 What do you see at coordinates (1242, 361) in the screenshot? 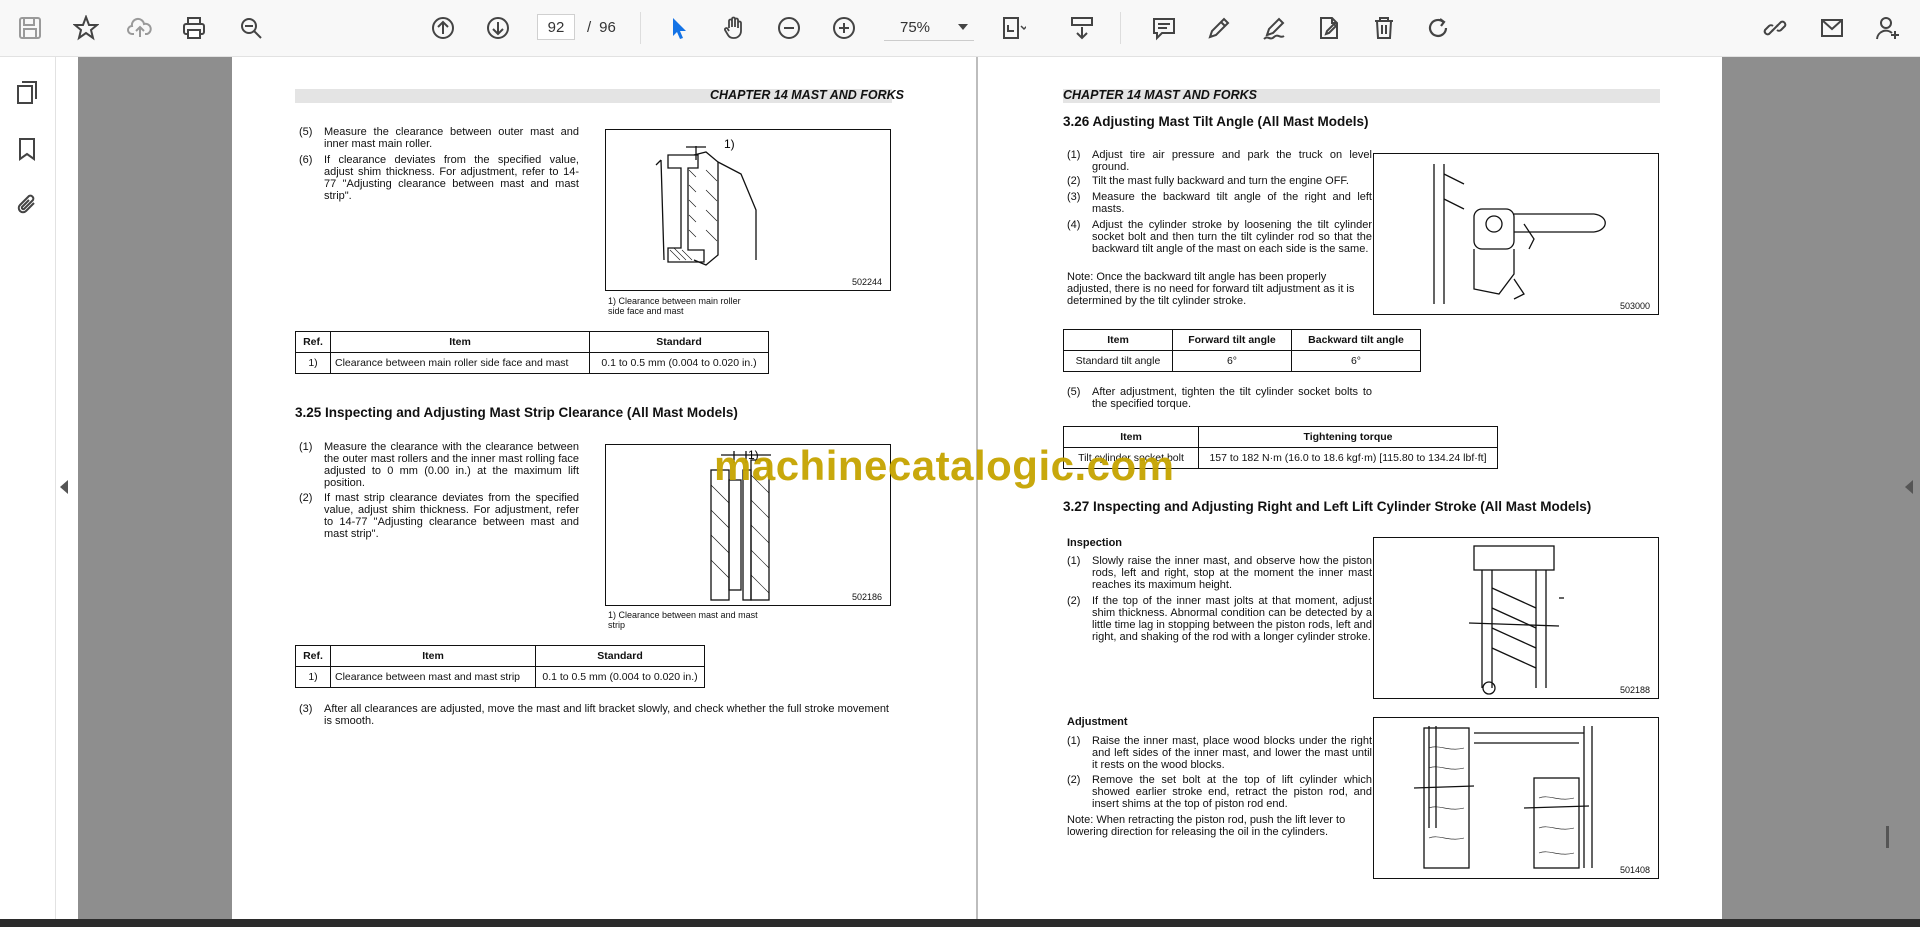
I see `table-row: Standard tilt angle 6° 6°` at bounding box center [1242, 361].